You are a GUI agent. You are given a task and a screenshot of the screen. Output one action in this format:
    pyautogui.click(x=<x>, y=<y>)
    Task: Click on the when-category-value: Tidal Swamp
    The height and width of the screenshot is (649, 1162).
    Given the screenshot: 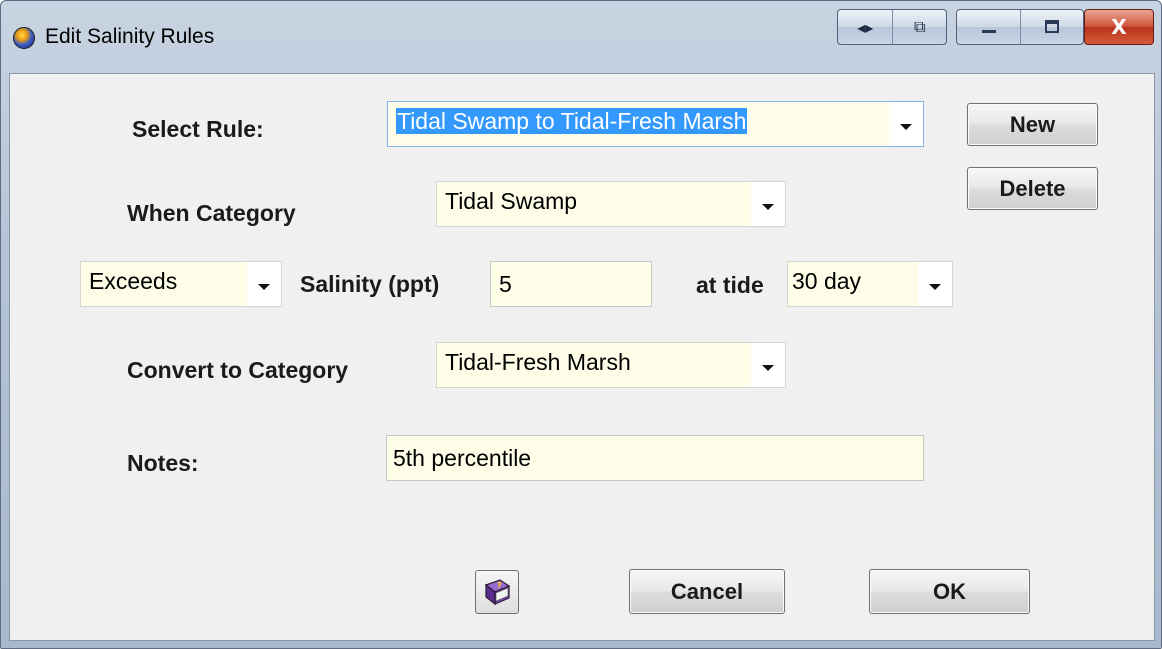 What is the action you would take?
    pyautogui.click(x=511, y=201)
    